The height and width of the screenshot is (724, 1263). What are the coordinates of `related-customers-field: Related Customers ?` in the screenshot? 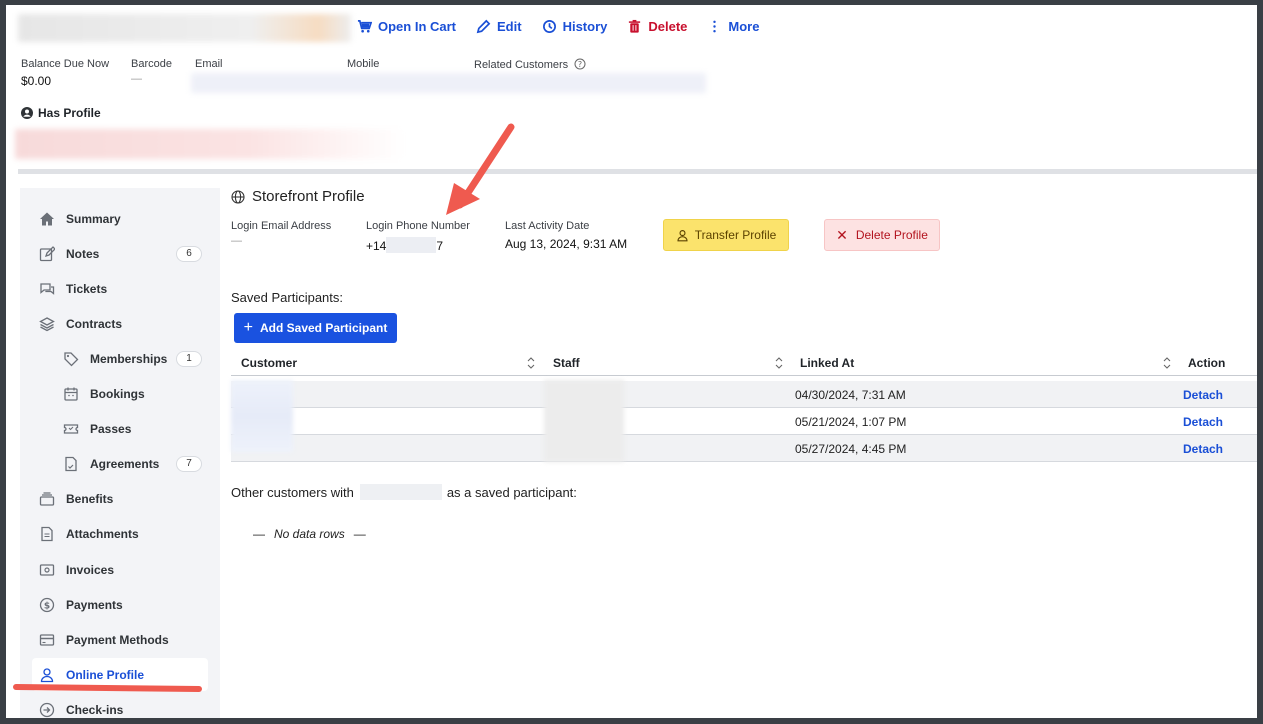 It's located at (530, 64).